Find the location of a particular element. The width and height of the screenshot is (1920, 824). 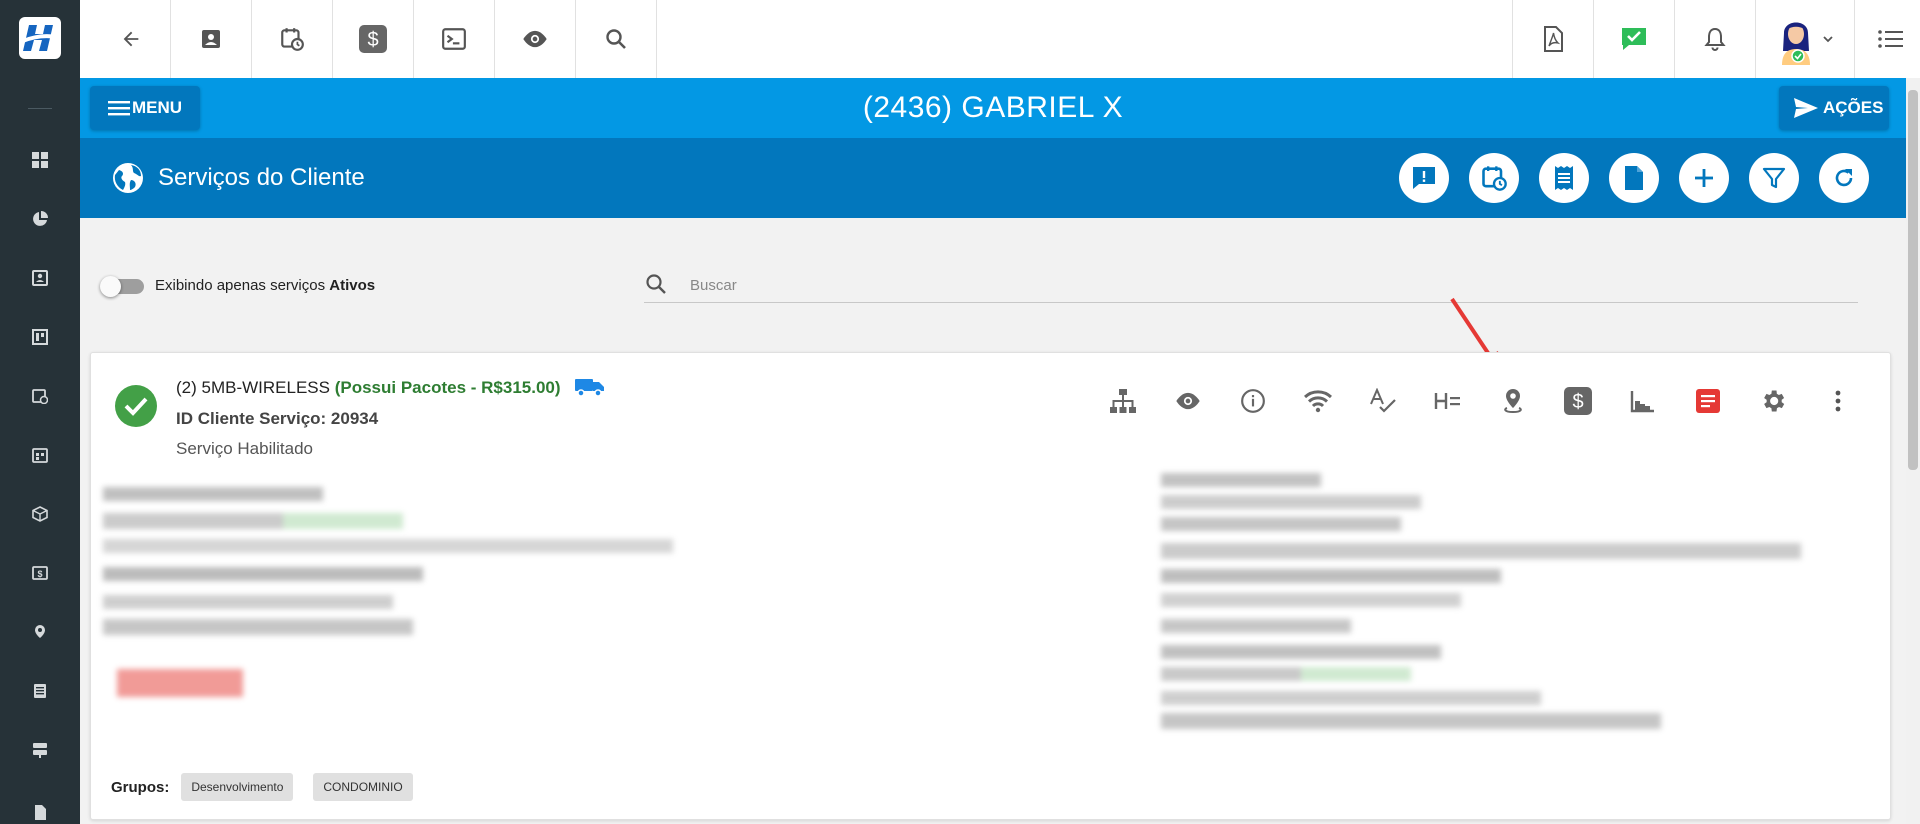

service-name: (2) 5MB-WIRELESS is located at coordinates (253, 387).